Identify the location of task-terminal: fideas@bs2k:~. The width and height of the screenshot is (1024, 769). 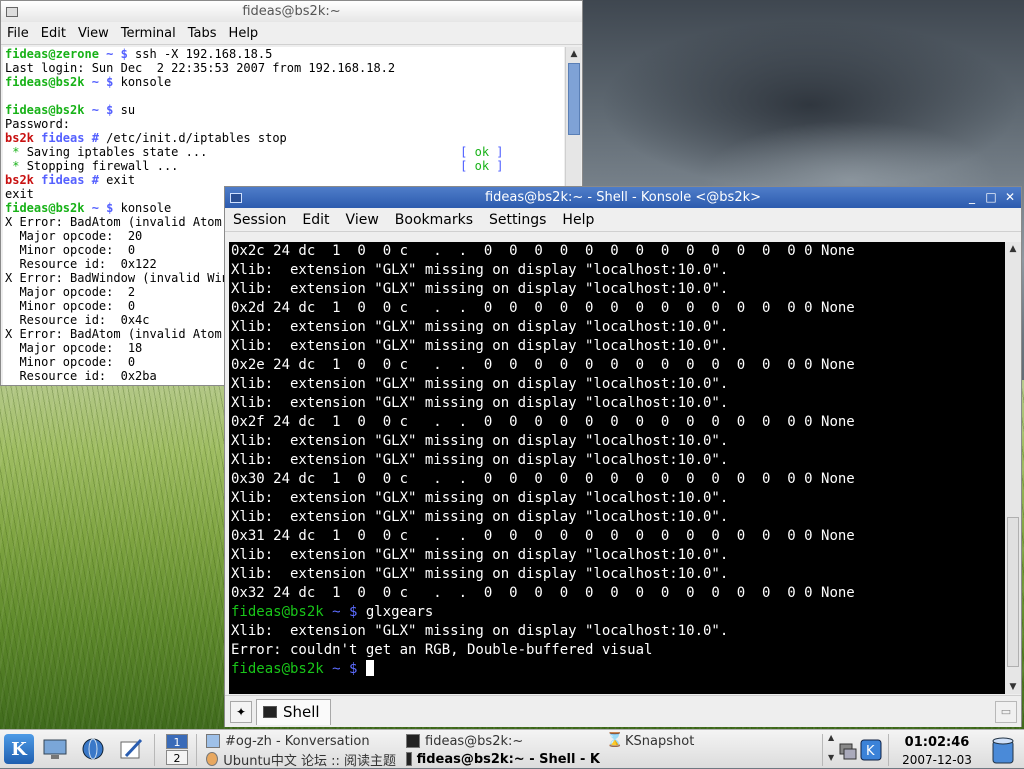
(501, 741).